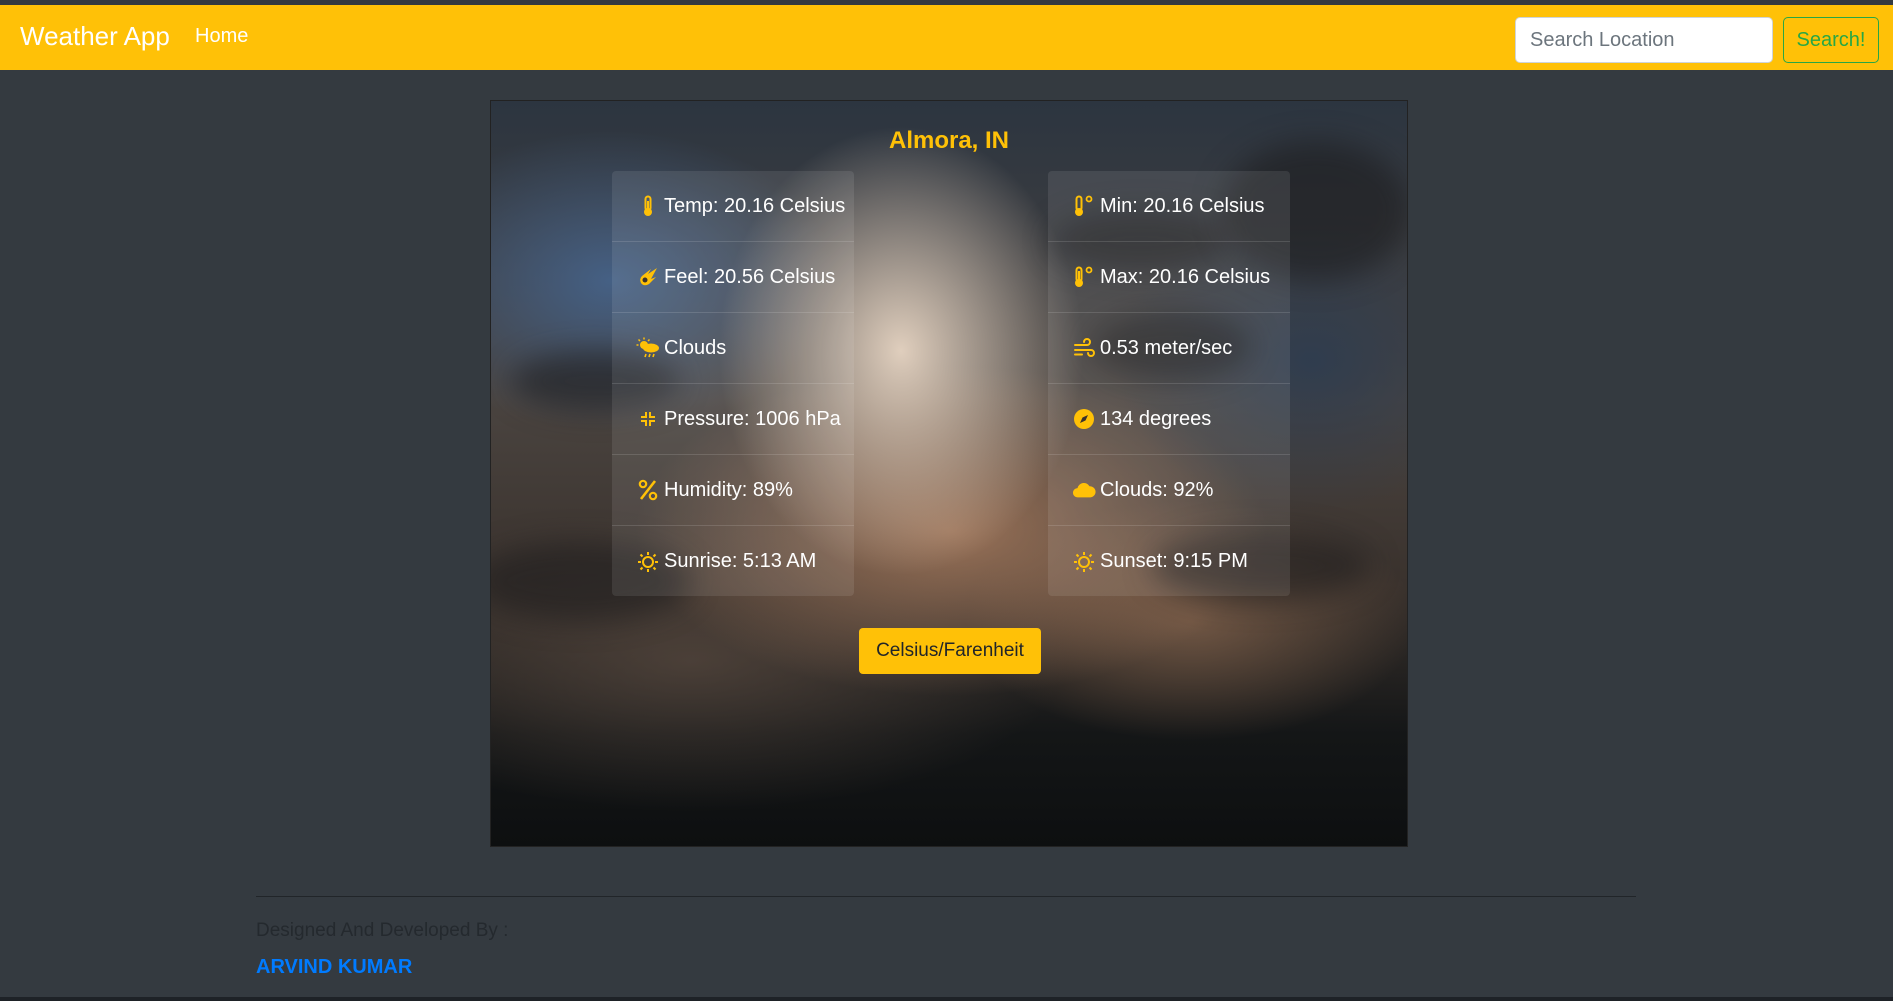 The image size is (1893, 1001). What do you see at coordinates (946, 896) in the screenshot?
I see `footer-divider` at bounding box center [946, 896].